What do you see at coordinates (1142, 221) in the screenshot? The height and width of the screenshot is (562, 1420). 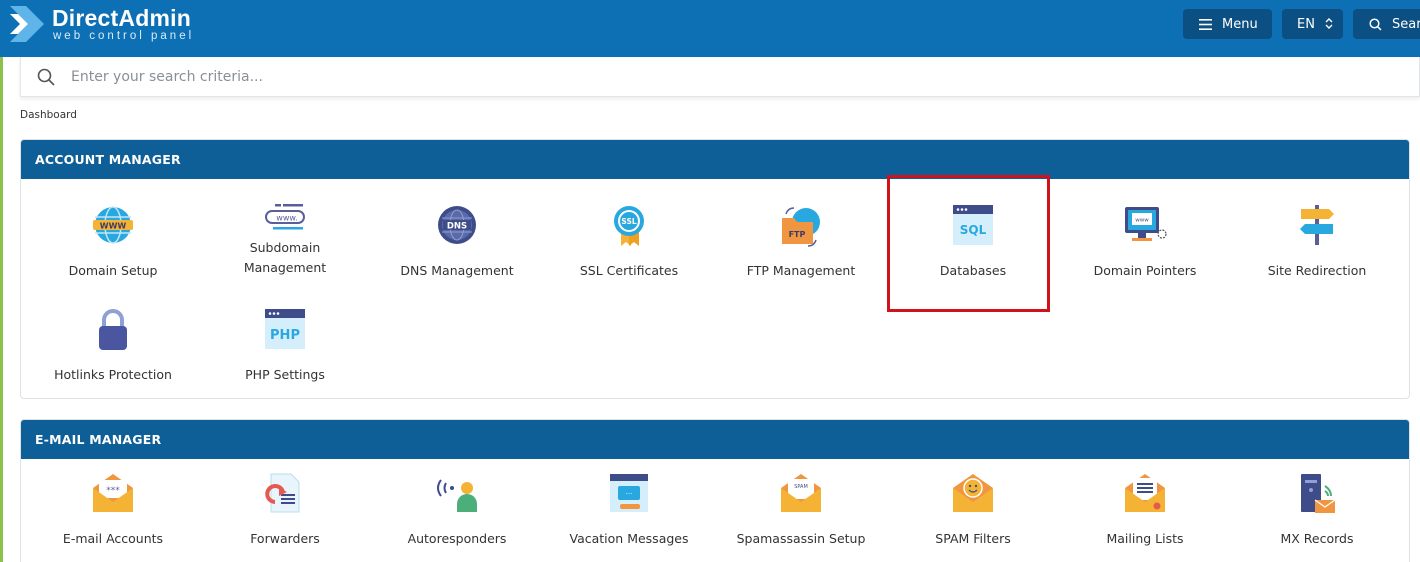 I see `svg-text: www` at bounding box center [1142, 221].